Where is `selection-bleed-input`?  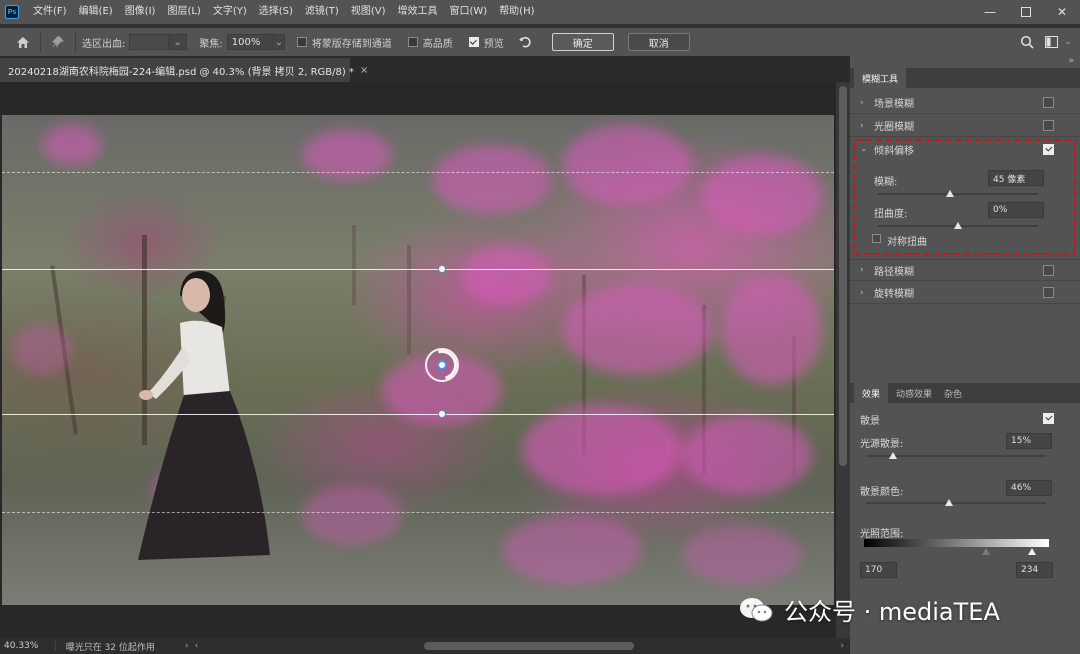 selection-bleed-input is located at coordinates (149, 42).